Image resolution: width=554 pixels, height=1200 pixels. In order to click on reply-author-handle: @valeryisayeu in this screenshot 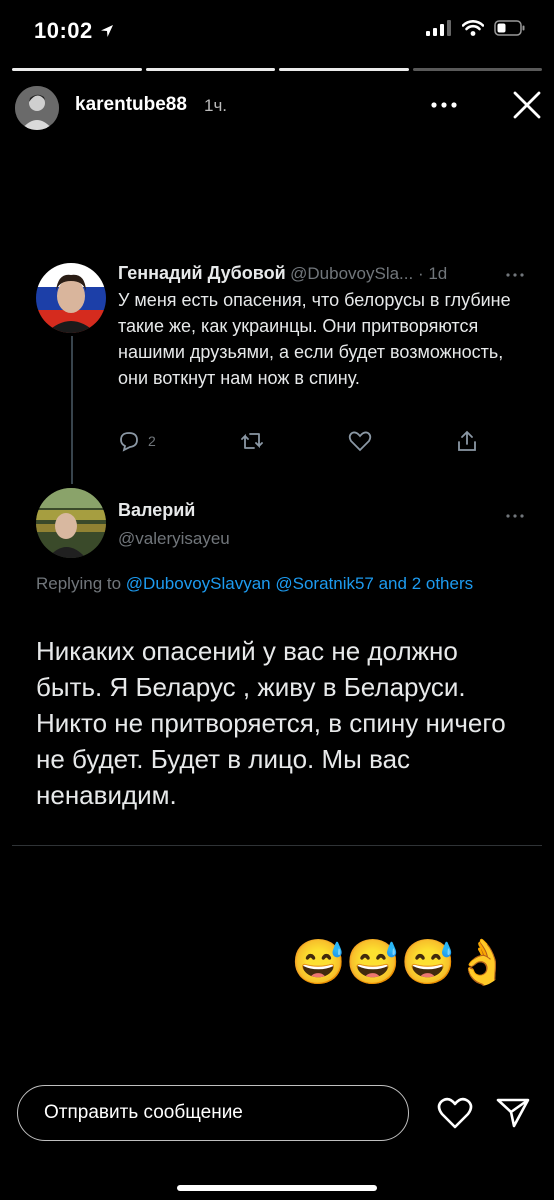, I will do `click(174, 538)`.